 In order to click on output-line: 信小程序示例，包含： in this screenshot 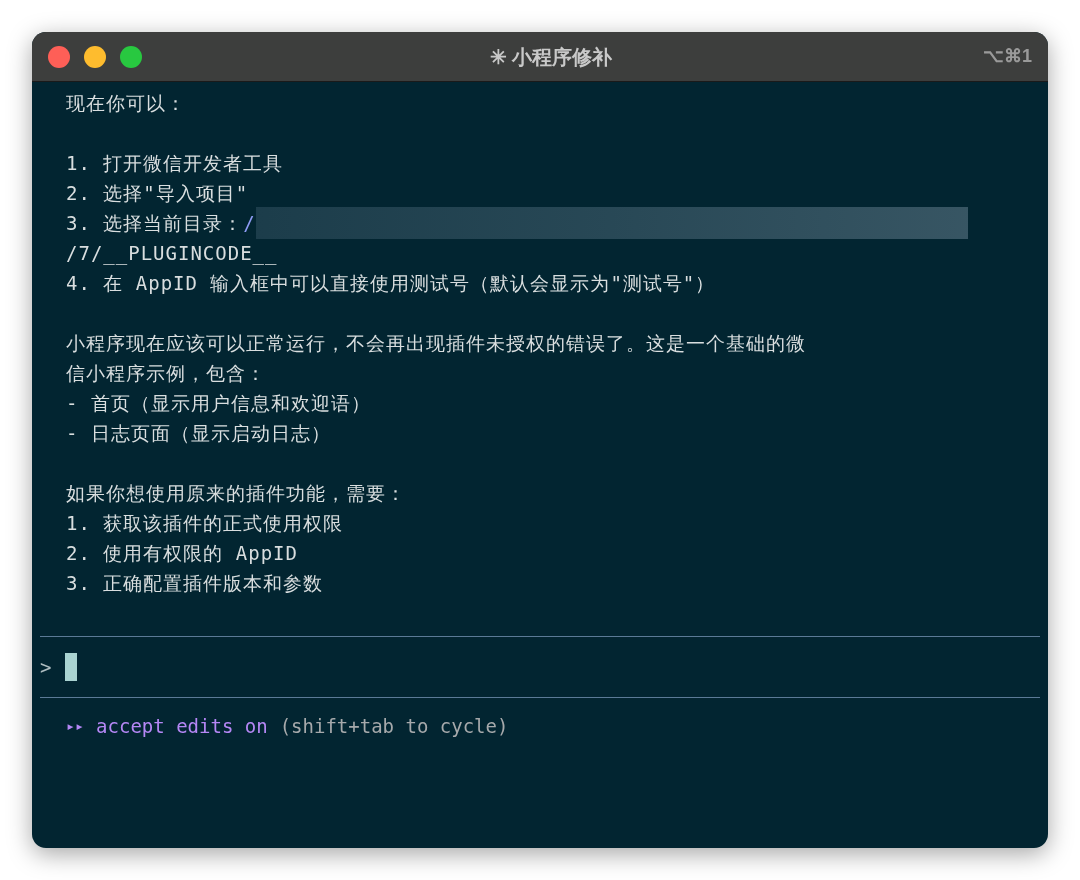, I will do `click(166, 373)`.